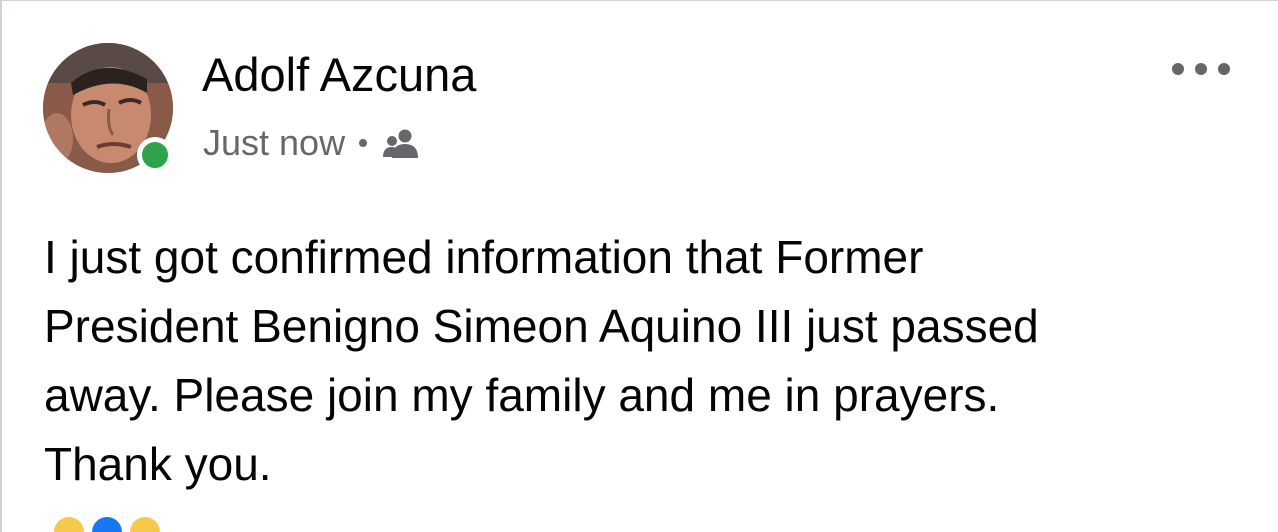 This screenshot has width=1278, height=532. What do you see at coordinates (145, 524) in the screenshot?
I see `sad-reaction-icon` at bounding box center [145, 524].